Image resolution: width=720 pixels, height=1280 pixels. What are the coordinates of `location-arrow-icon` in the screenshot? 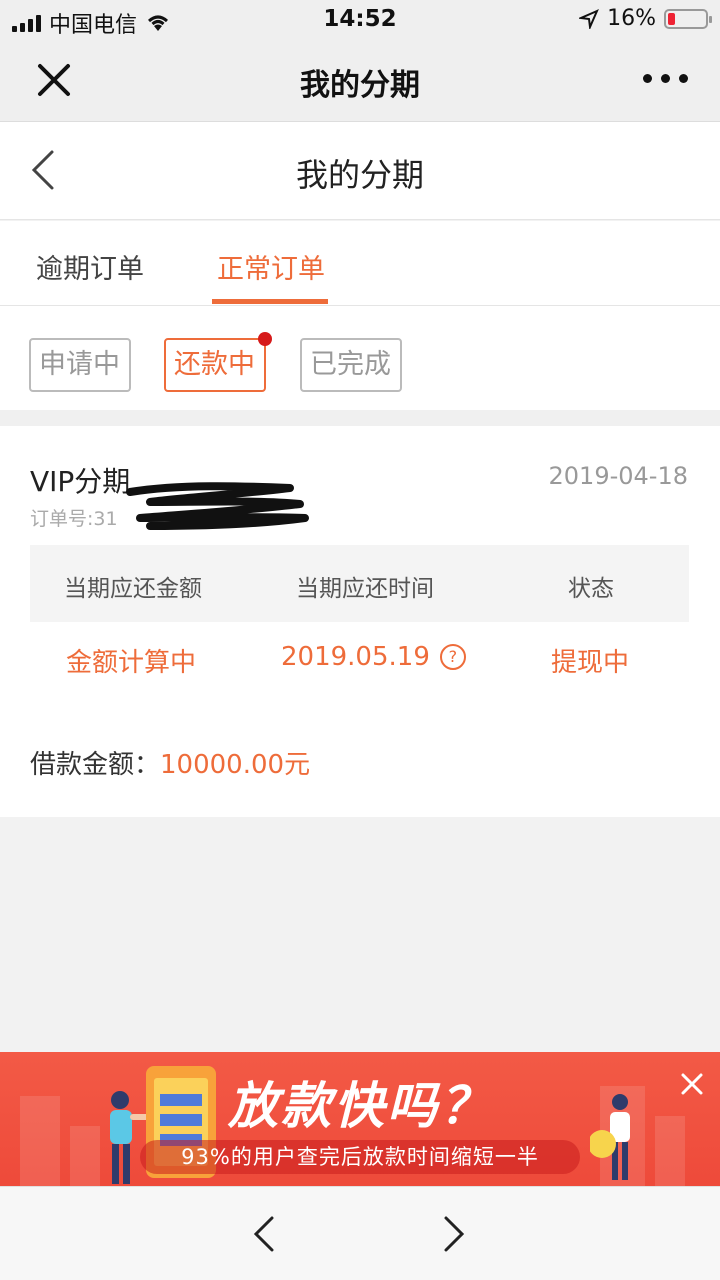 It's located at (589, 18).